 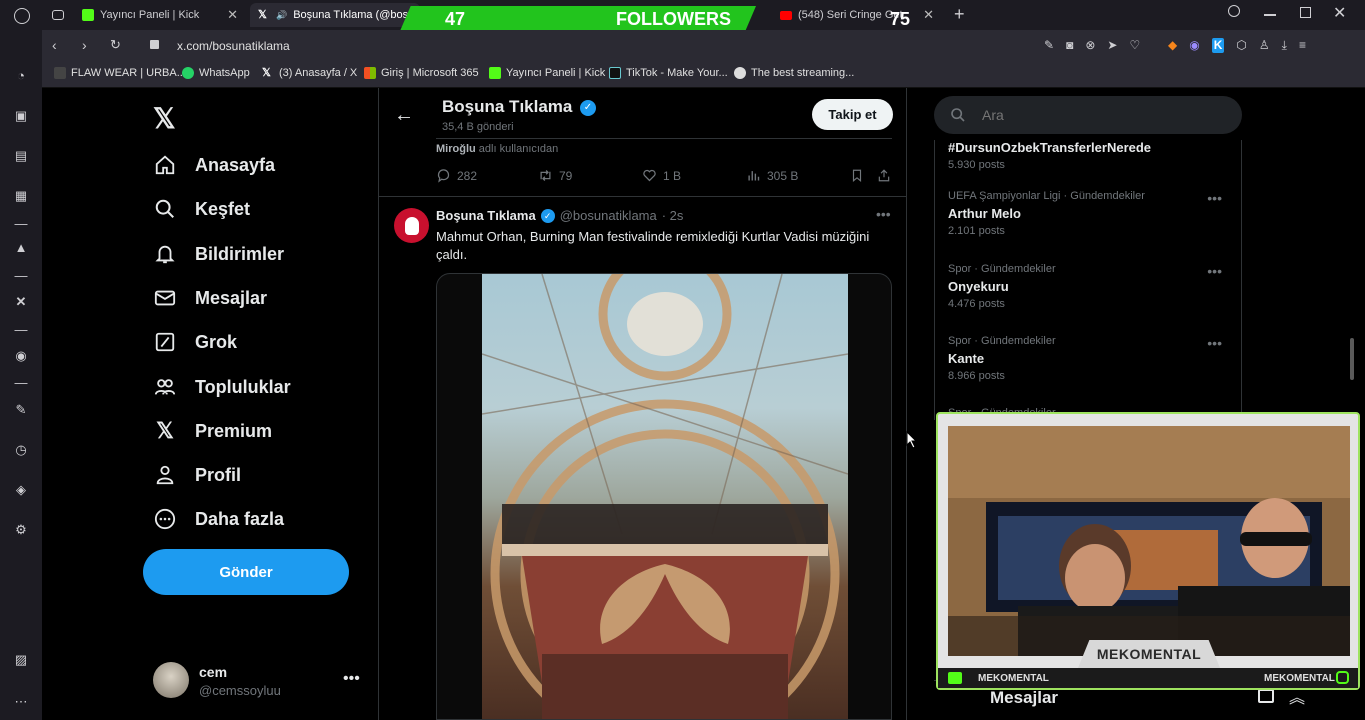 I want to click on search-box, so click(x=1088, y=115).